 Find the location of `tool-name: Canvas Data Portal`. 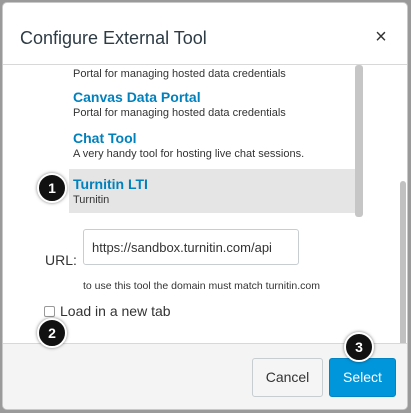

tool-name: Canvas Data Portal is located at coordinates (137, 97).